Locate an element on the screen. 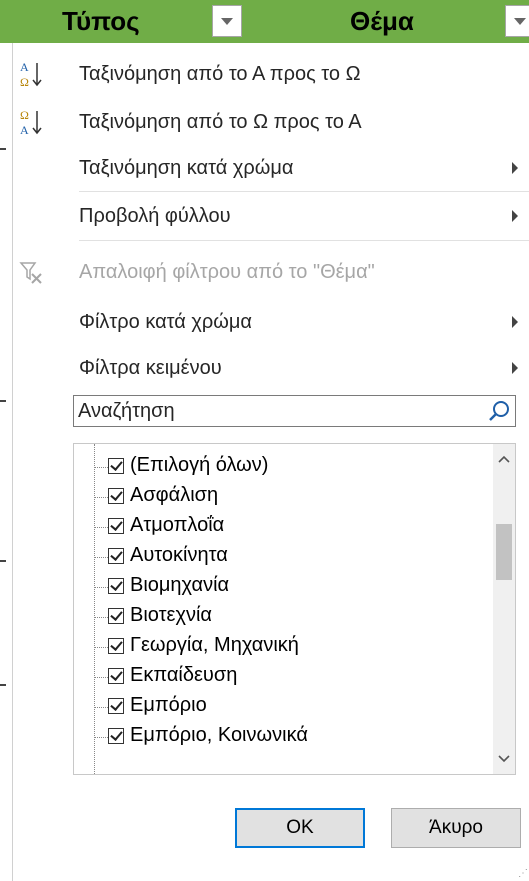 Image resolution: width=529 pixels, height=881 pixels. menu-item-filter-by-color: Φίλτρο κατά χρώμα is located at coordinates (271, 322).